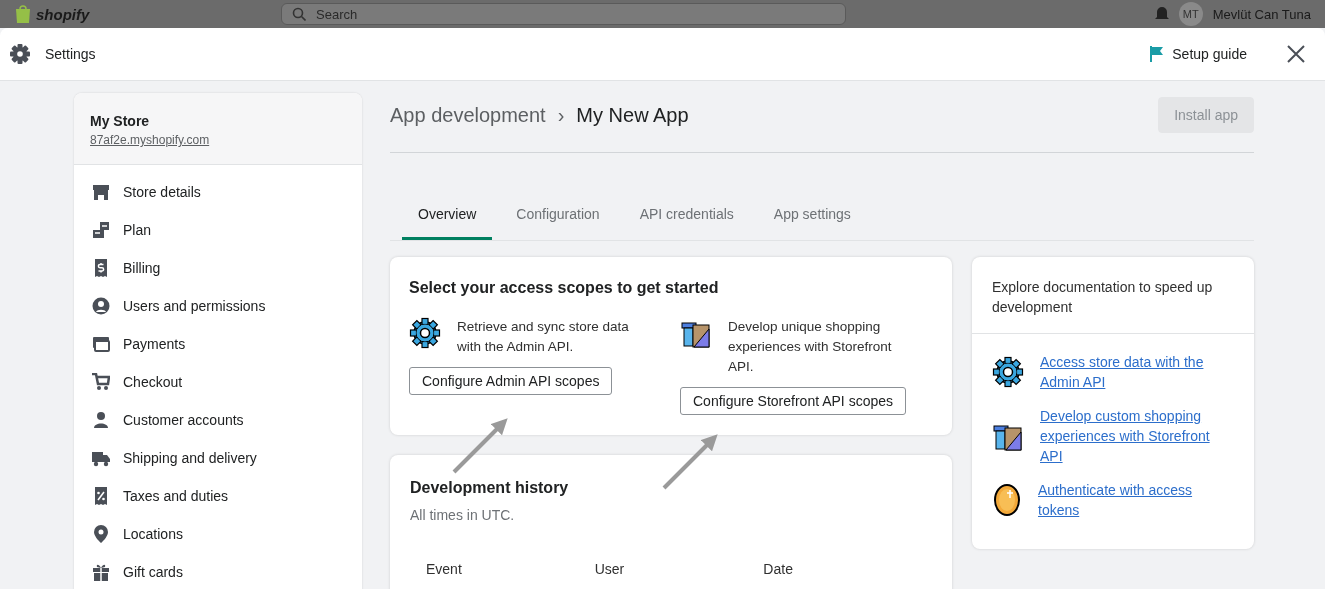 Image resolution: width=1325 pixels, height=589 pixels. Describe the element at coordinates (101, 420) in the screenshot. I see `person-icon` at that location.